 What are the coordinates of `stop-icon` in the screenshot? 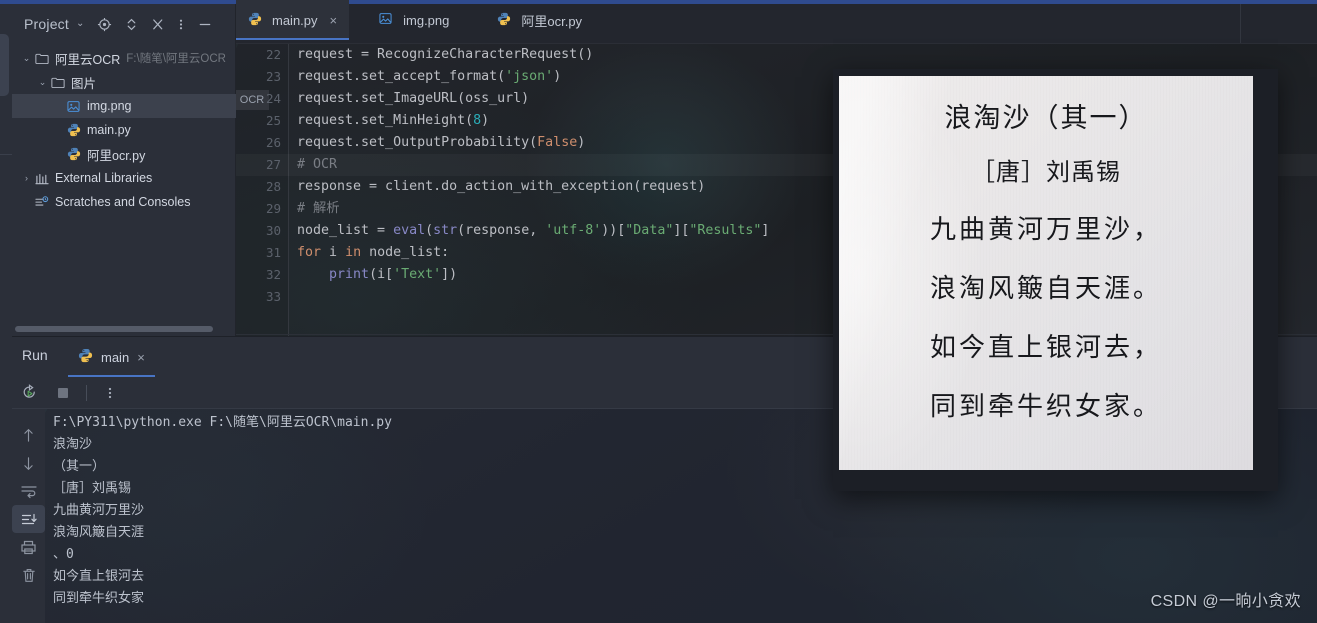 It's located at (63, 393).